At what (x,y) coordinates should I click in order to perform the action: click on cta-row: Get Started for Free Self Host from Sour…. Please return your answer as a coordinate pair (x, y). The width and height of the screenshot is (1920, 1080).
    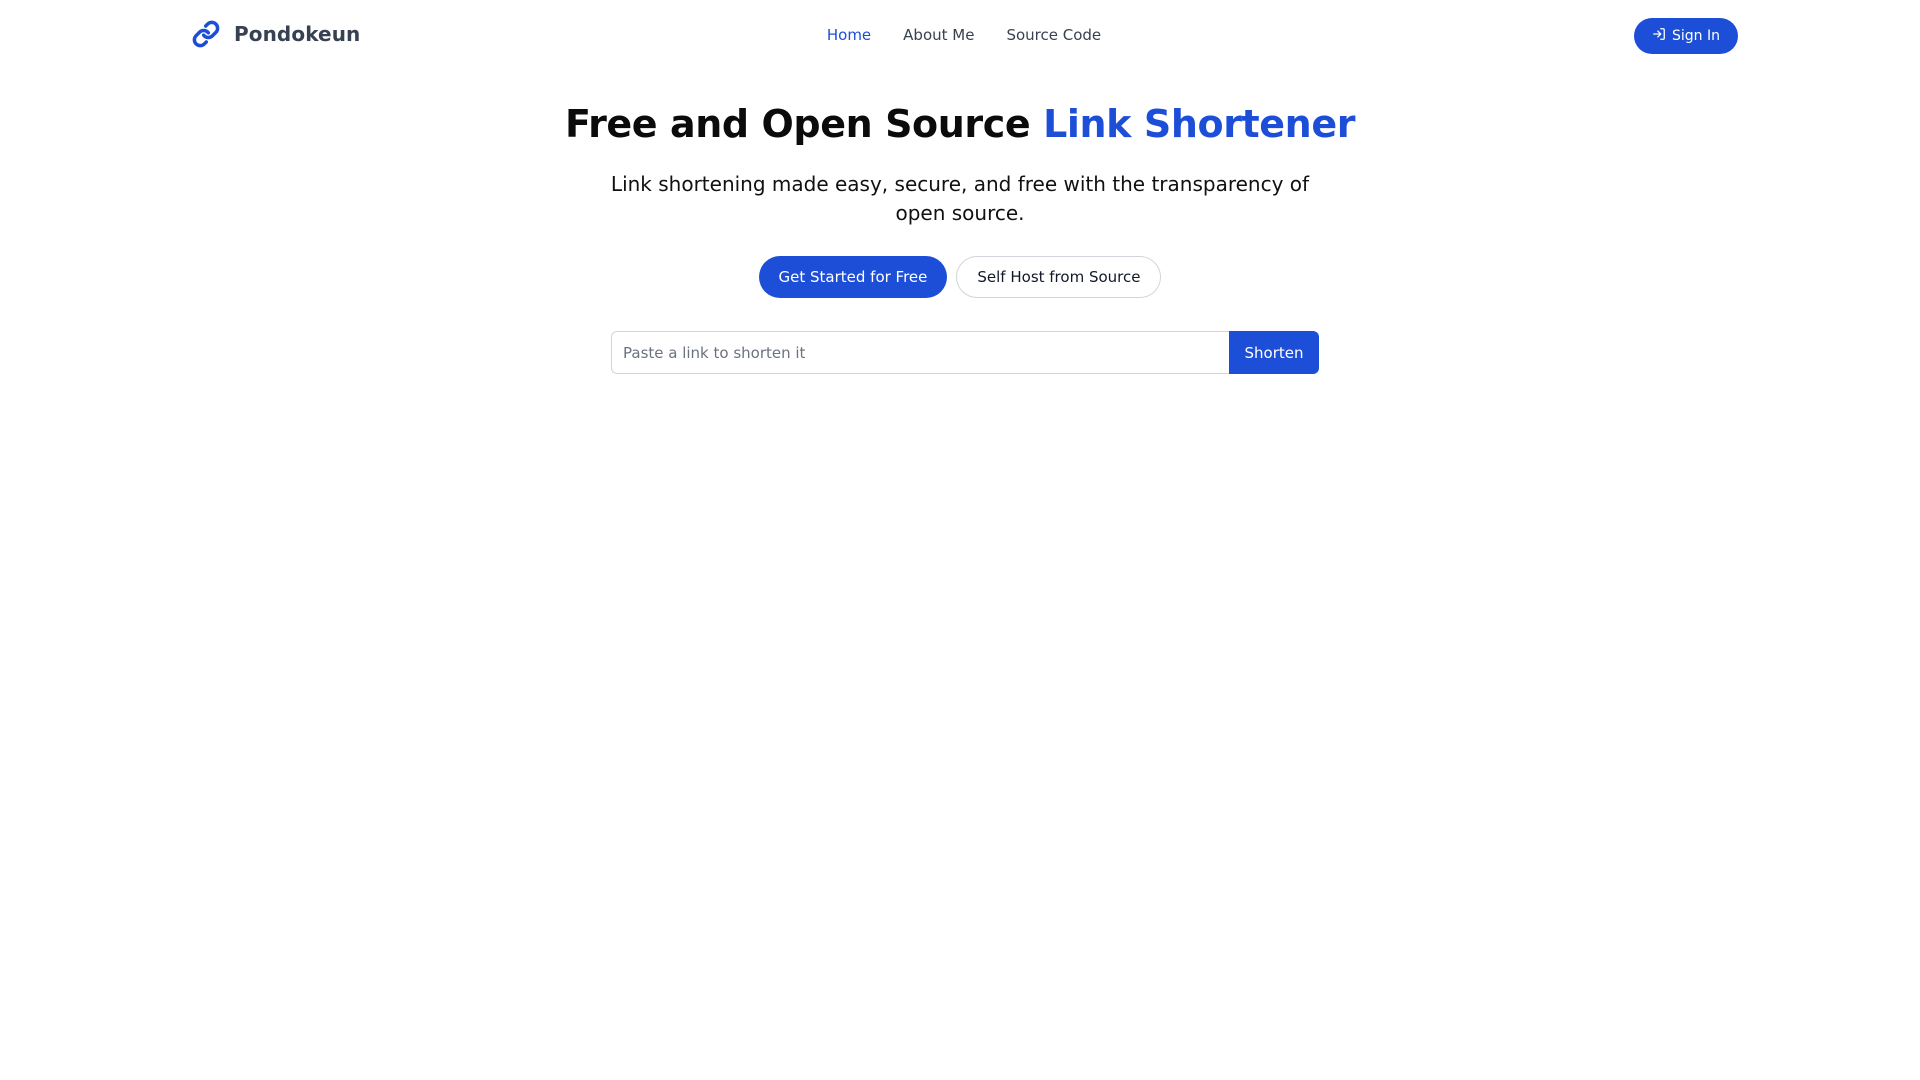
    Looking at the image, I should click on (960, 277).